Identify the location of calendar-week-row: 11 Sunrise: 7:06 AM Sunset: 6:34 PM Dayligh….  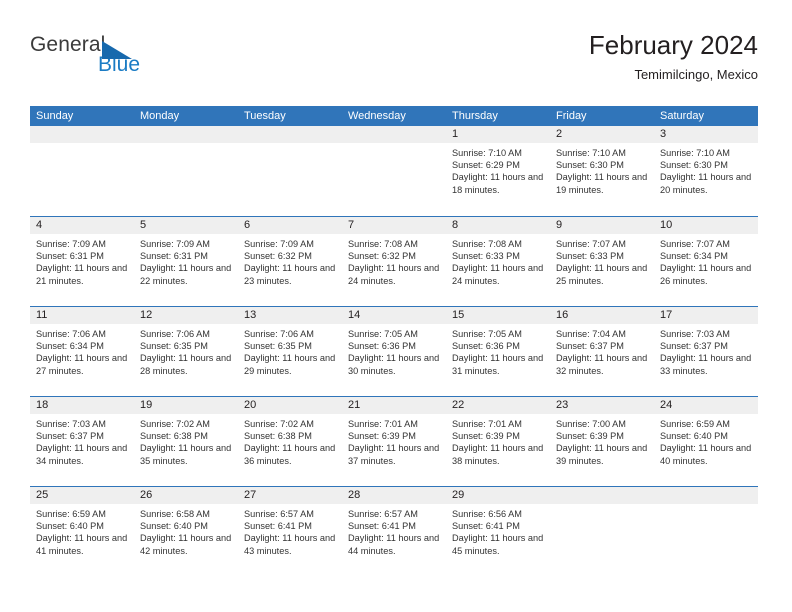
(394, 351).